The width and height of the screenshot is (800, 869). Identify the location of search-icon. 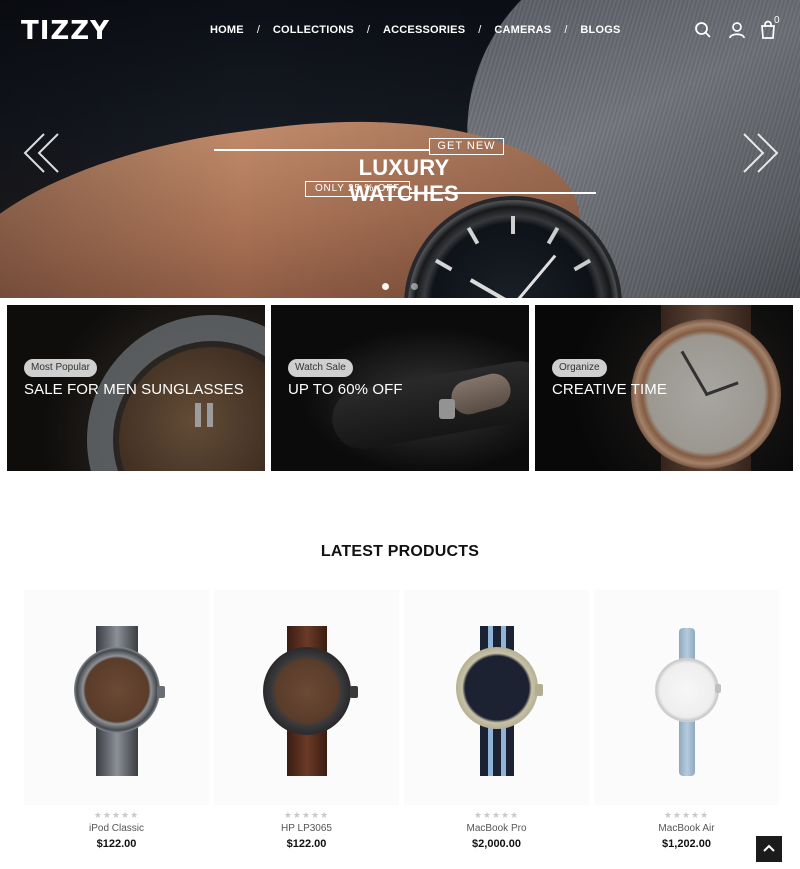
(703, 30).